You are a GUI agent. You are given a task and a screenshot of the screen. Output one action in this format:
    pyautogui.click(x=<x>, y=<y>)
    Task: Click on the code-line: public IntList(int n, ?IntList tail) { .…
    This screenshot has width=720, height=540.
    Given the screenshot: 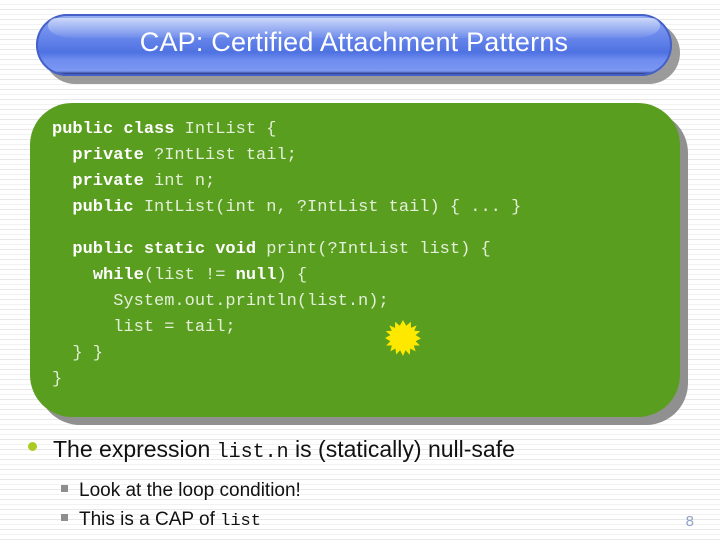 What is the action you would take?
    pyautogui.click(x=361, y=208)
    